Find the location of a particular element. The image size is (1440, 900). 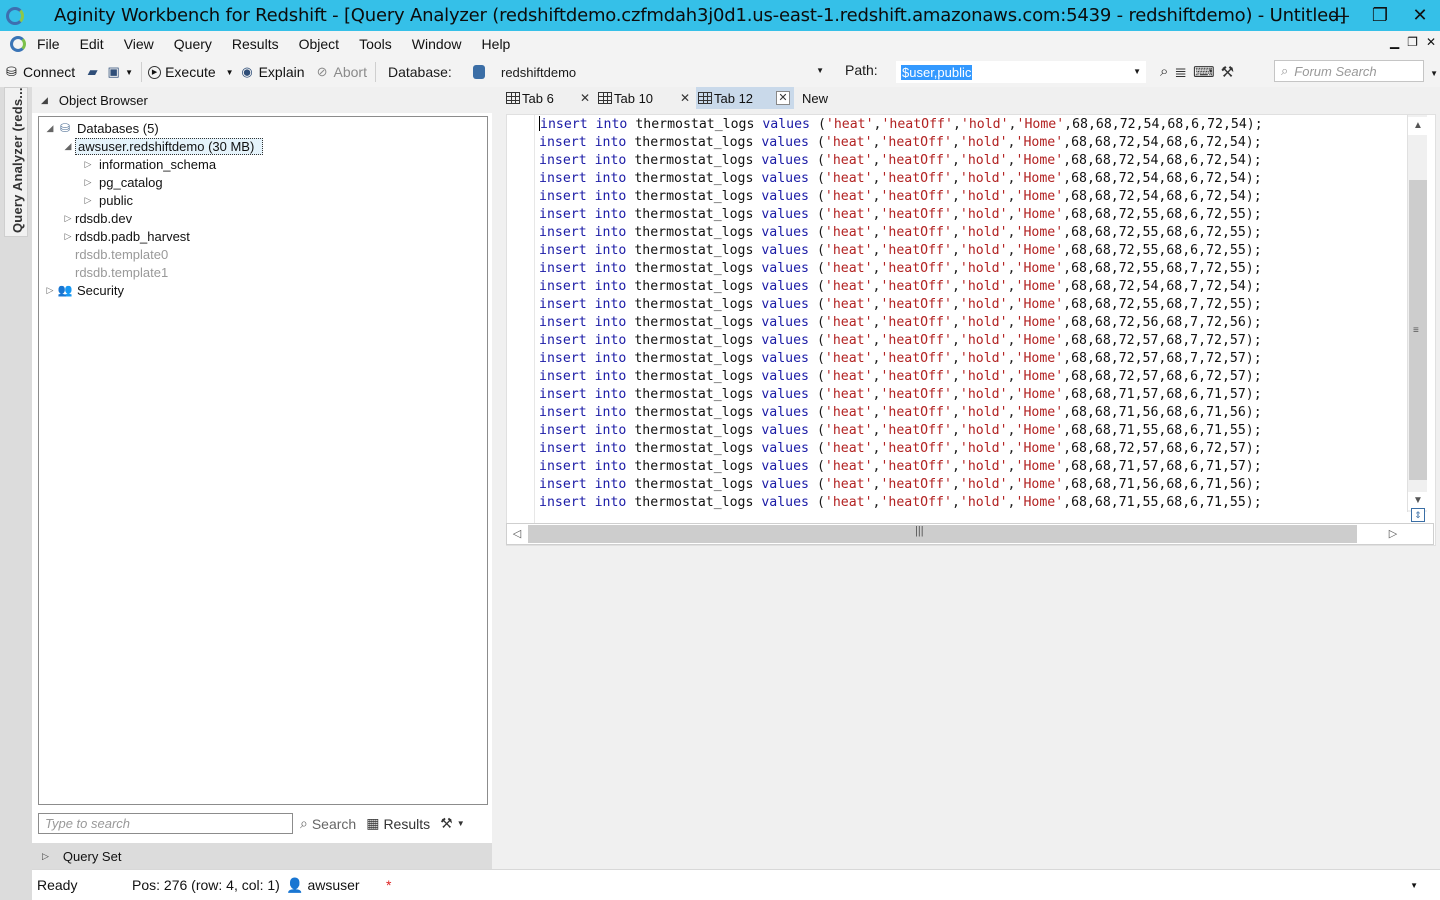

path-input: $user,public ▼ is located at coordinates (1021, 72).